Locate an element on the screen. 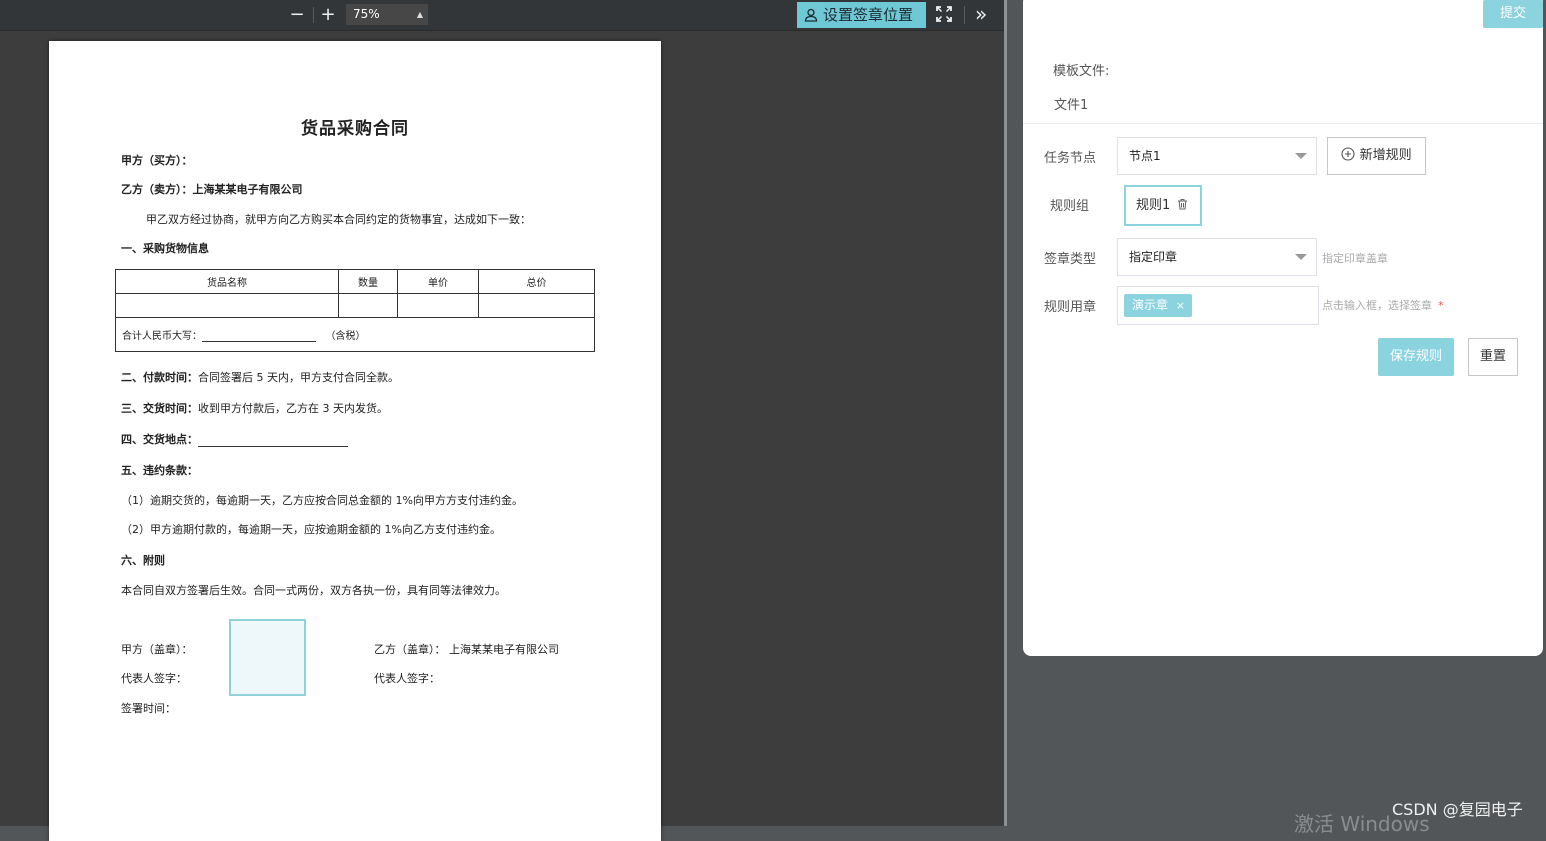 This screenshot has width=1546, height=841. zoom-value: 75% is located at coordinates (366, 14).